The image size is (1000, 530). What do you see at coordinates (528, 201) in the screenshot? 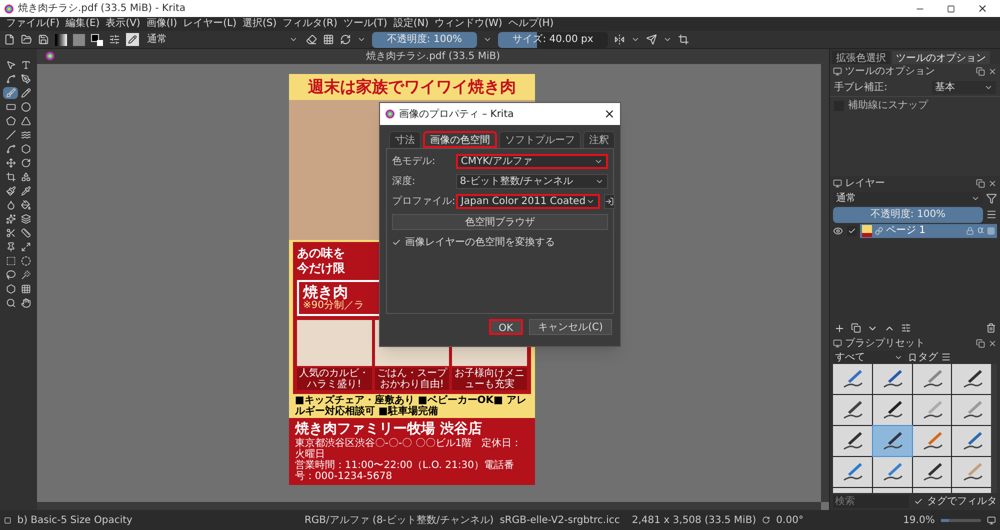
I see `dropdown: Japan Color 2011 Coated` at bounding box center [528, 201].